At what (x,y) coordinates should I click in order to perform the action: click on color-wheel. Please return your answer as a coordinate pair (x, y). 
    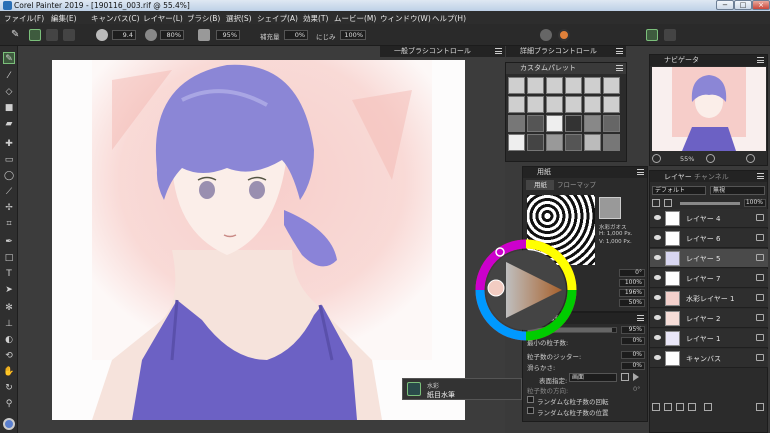
    Looking at the image, I should click on (526, 290).